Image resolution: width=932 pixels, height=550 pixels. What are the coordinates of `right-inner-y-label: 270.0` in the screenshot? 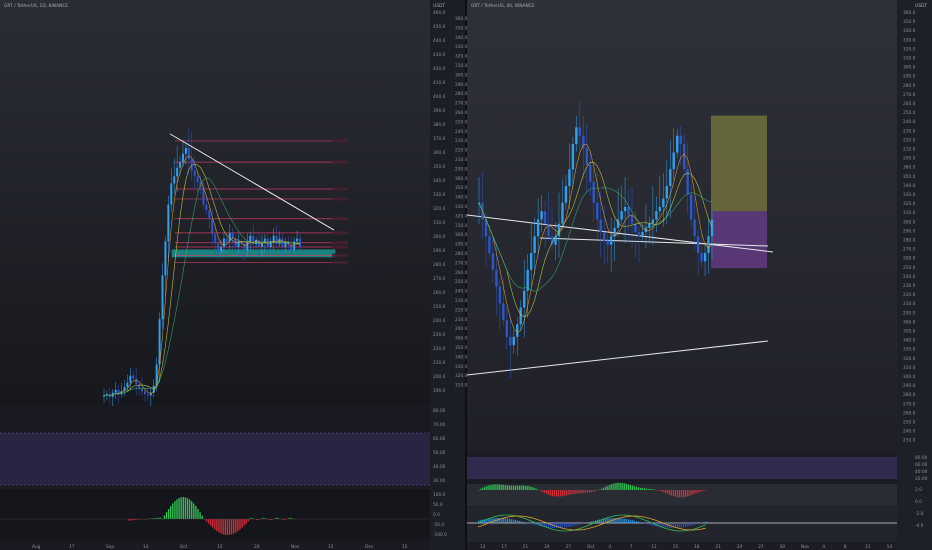 It's located at (461, 263).